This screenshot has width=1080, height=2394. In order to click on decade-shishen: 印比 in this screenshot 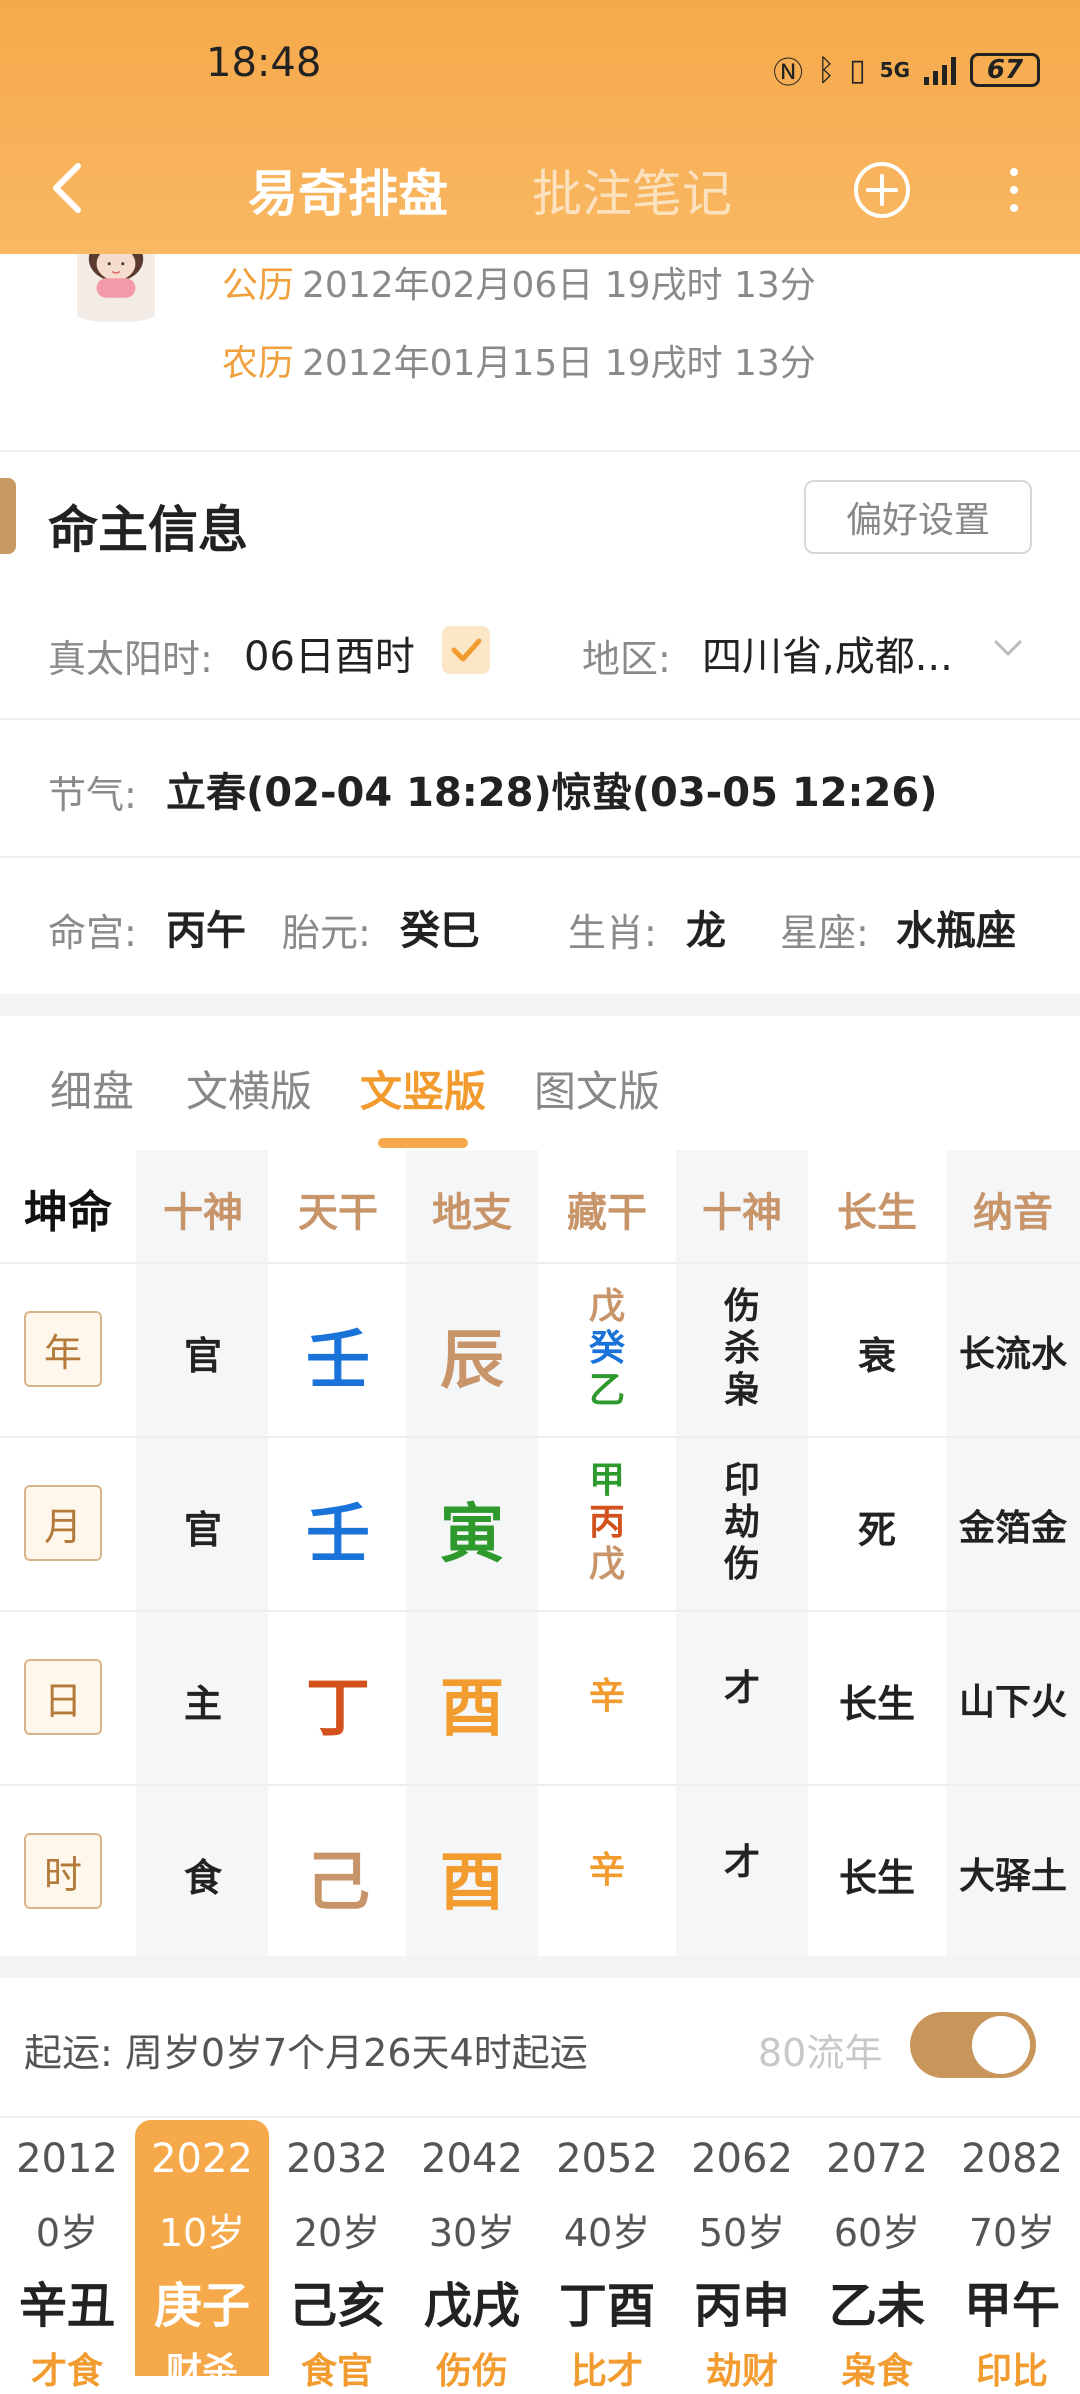, I will do `click(1011, 2371)`.